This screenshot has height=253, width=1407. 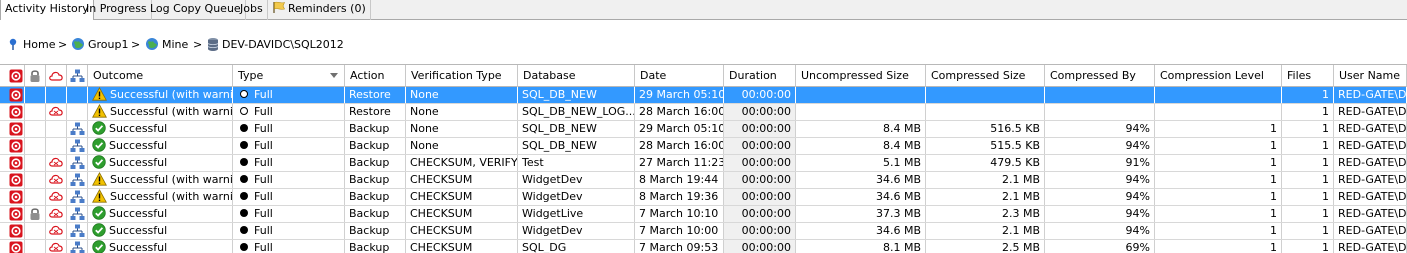 I want to click on cell-compression-level, so click(x=1218, y=95).